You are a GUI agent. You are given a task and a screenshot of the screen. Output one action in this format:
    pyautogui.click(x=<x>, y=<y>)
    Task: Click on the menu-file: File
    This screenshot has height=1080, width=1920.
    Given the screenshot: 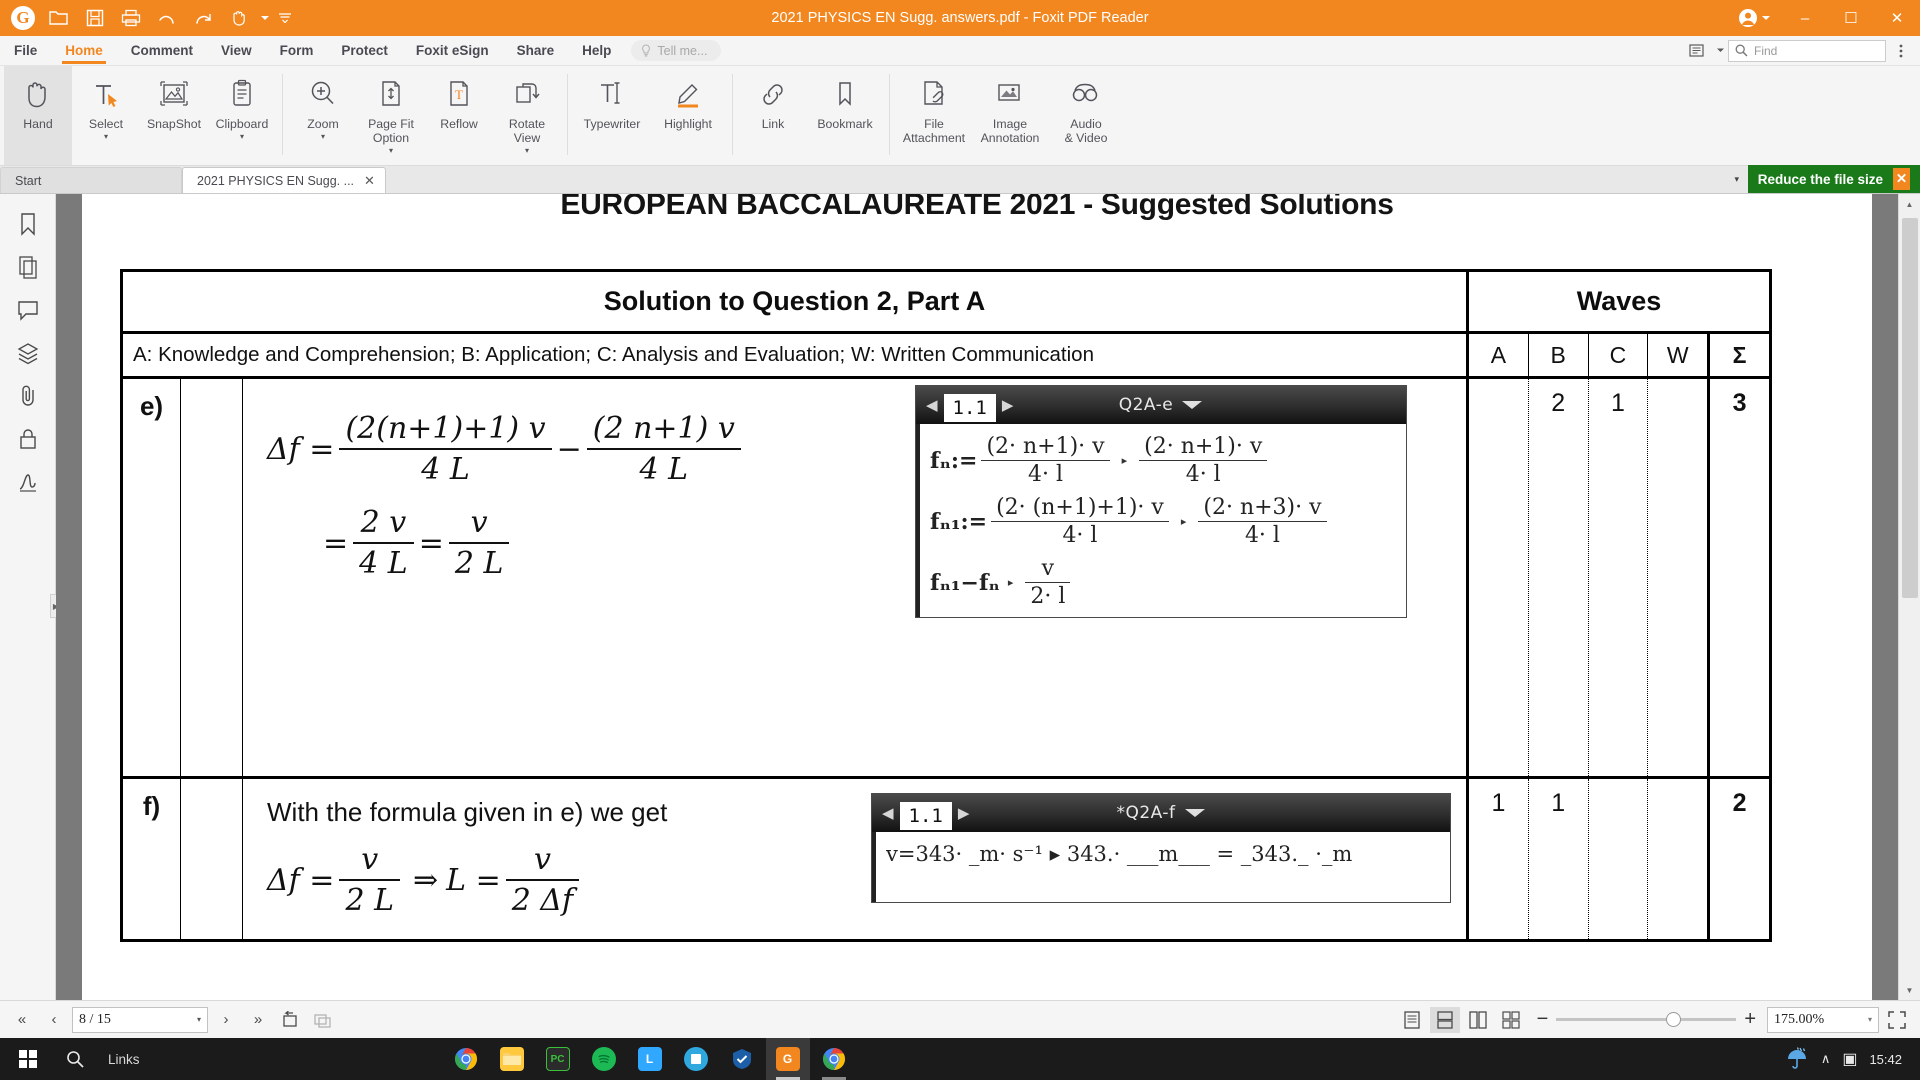 What is the action you would take?
    pyautogui.click(x=25, y=51)
    